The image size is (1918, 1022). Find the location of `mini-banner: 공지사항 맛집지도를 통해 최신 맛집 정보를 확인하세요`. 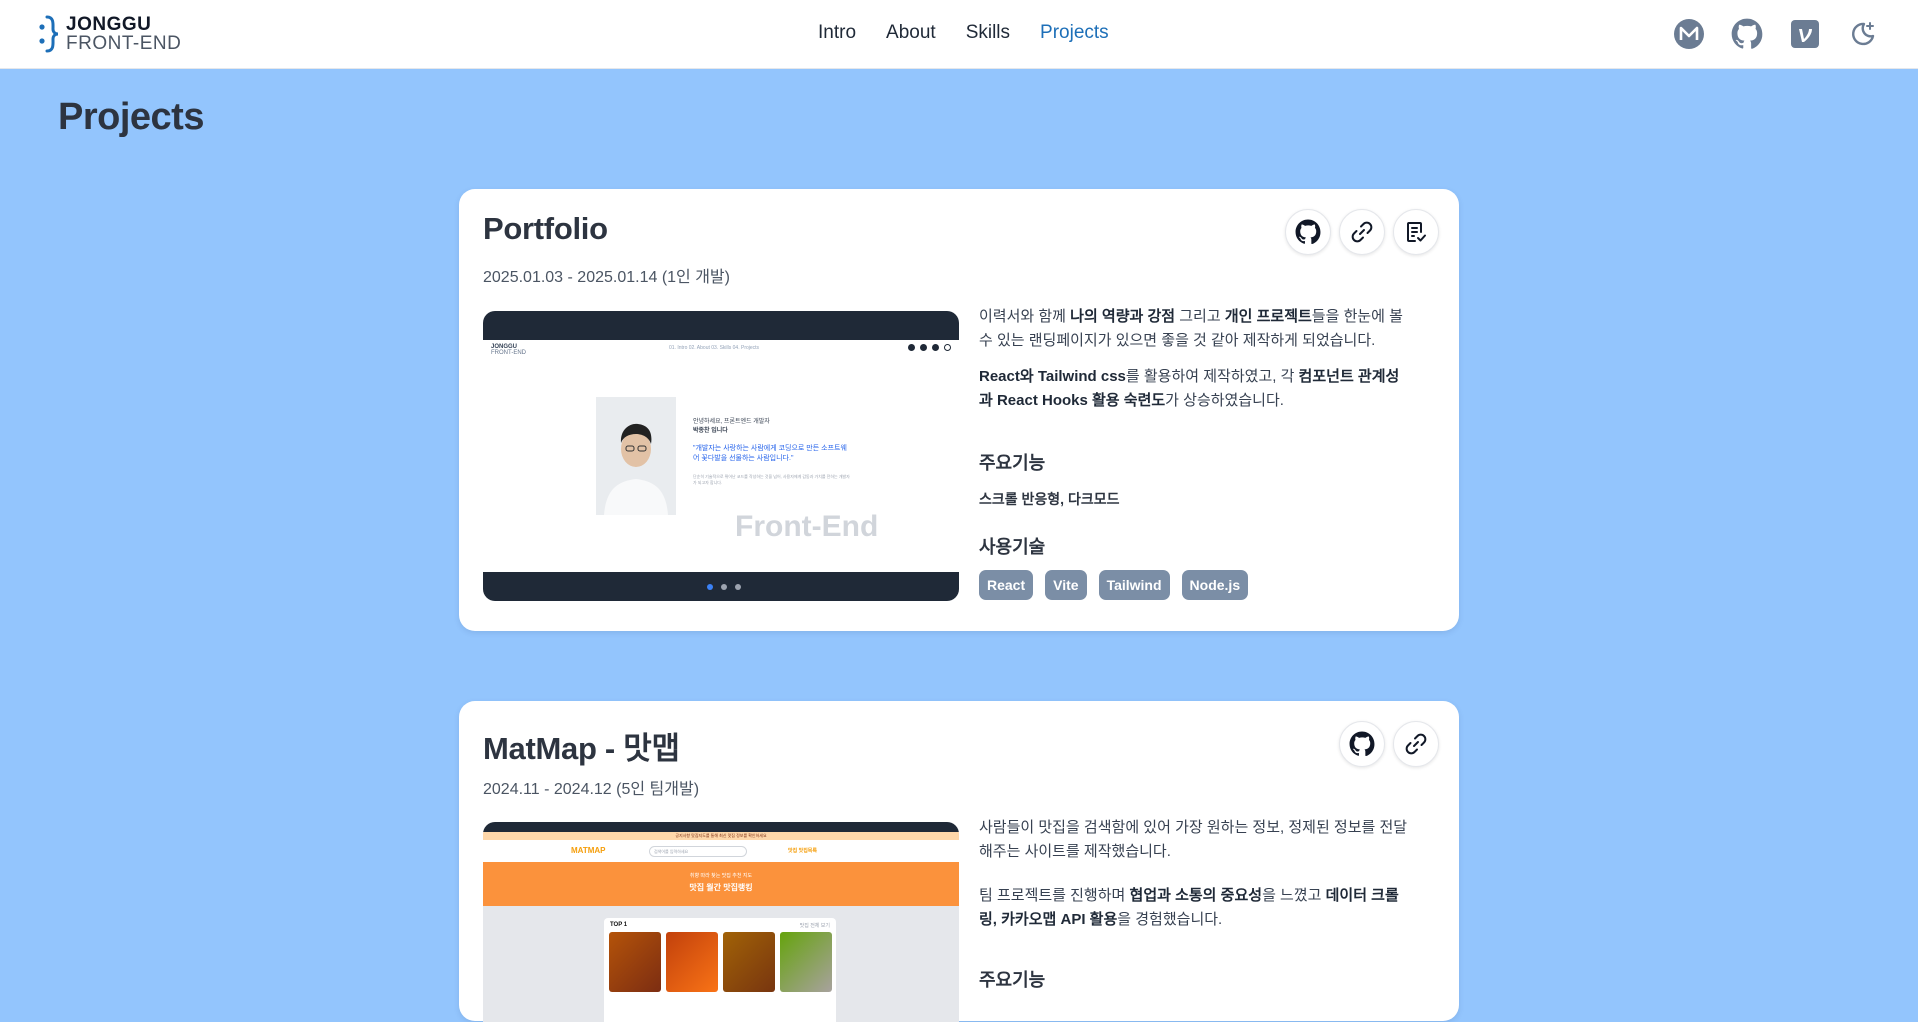

mini-banner: 공지사항 맛집지도를 통해 최신 맛집 정보를 확인하세요 is located at coordinates (721, 836).